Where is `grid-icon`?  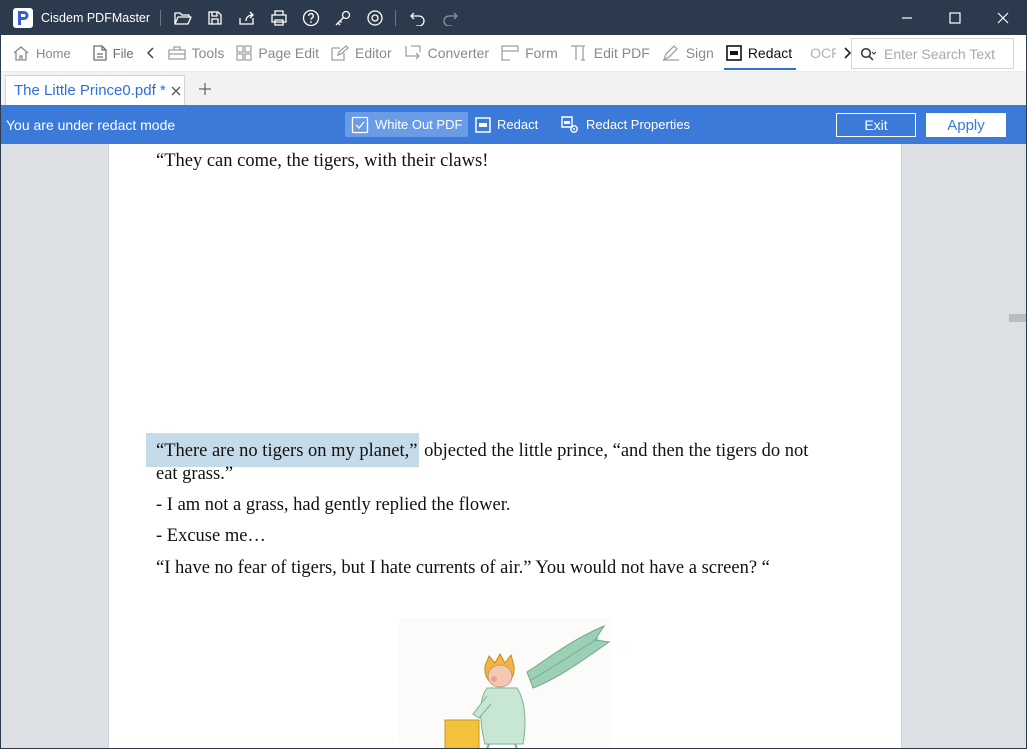
grid-icon is located at coordinates (244, 53).